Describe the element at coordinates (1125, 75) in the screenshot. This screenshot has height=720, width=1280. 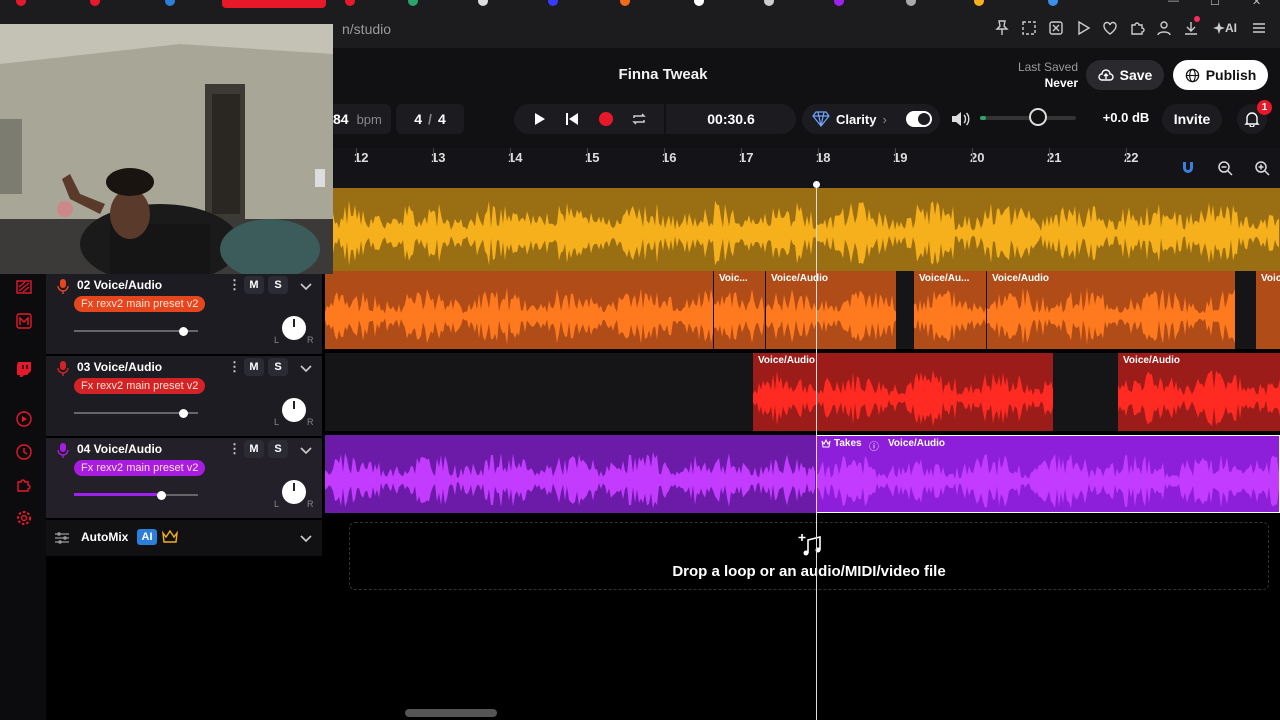
I see `save-button: Save` at that location.